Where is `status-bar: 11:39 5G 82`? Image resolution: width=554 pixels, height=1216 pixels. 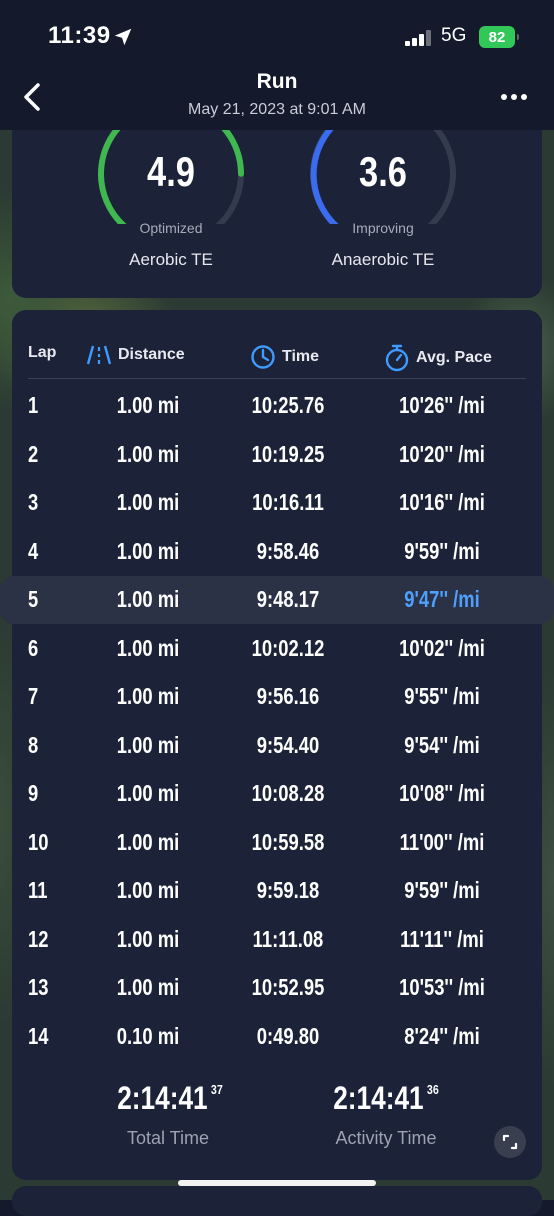
status-bar: 11:39 5G 82 is located at coordinates (277, 35).